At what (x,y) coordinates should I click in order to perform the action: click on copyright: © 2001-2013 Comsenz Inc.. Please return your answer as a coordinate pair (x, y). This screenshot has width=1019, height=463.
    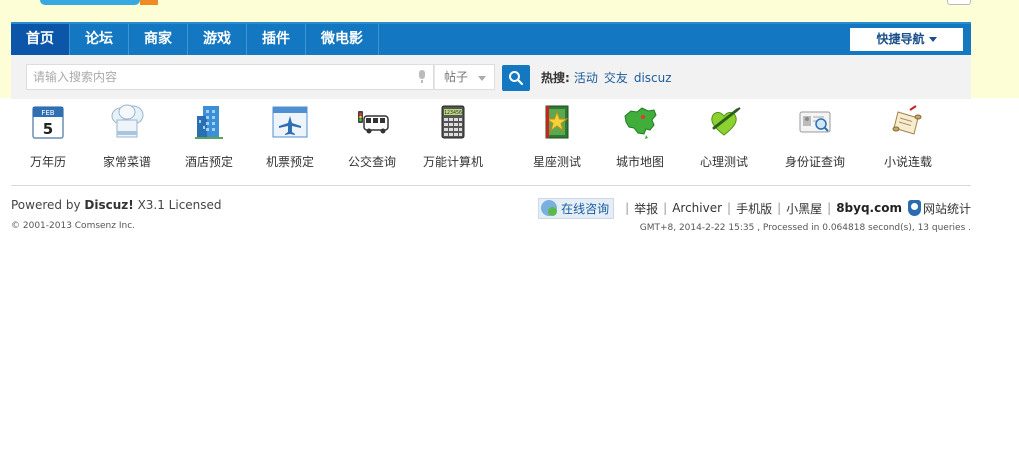
    Looking at the image, I should click on (73, 226).